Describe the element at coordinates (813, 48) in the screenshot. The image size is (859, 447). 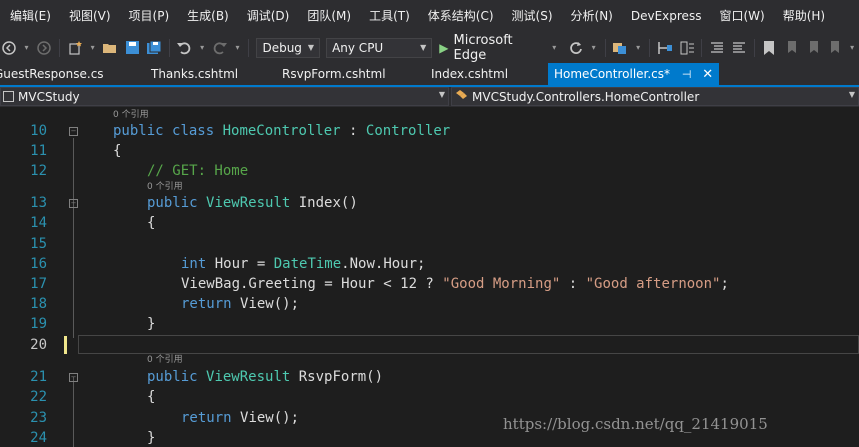
I see `next-bookmark-icon` at that location.